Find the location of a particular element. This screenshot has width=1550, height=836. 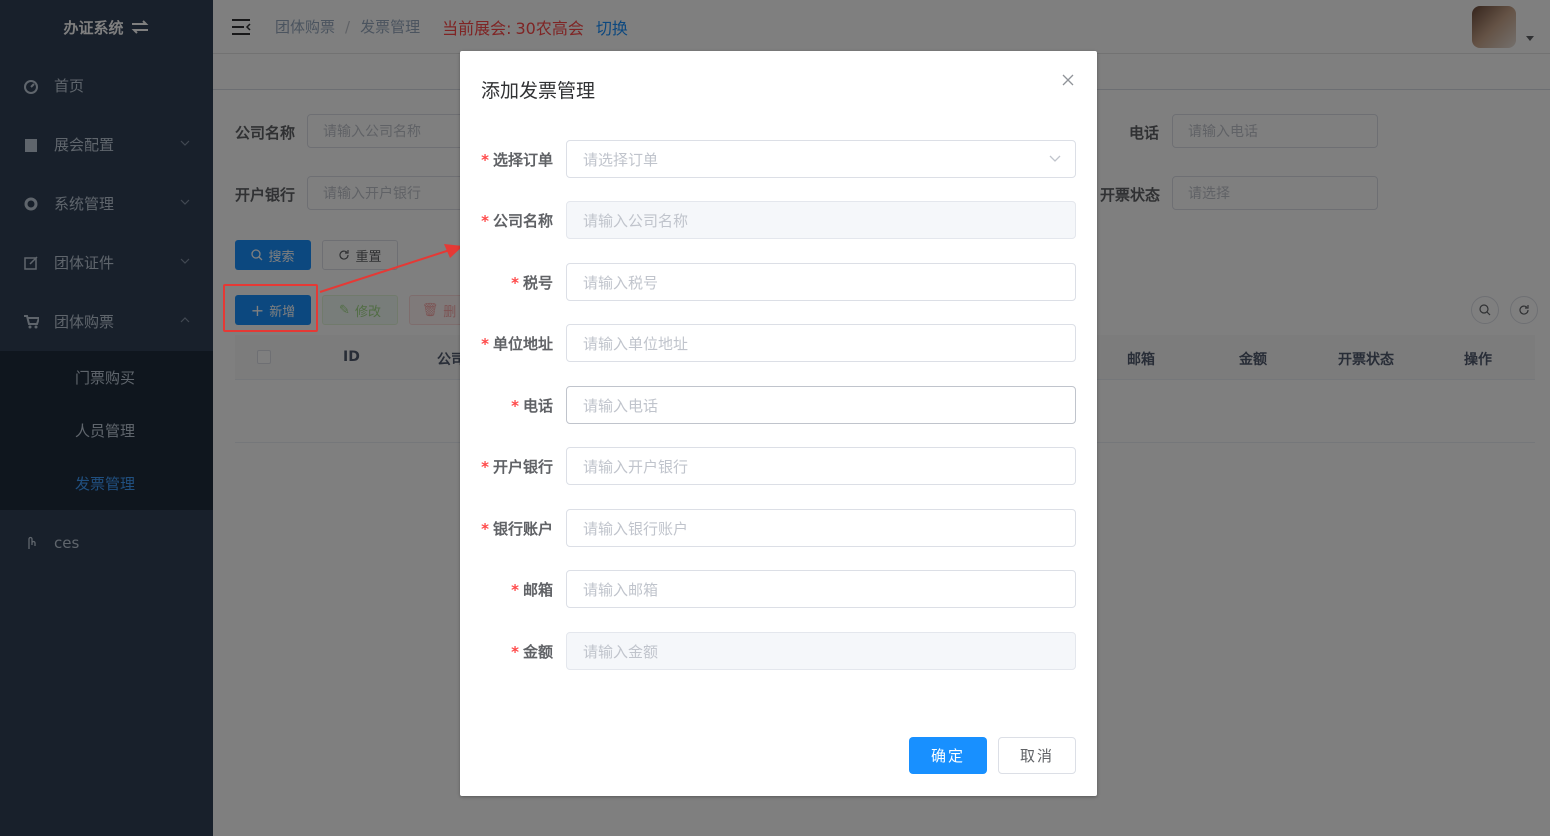

order-select: 请选择订单 is located at coordinates (821, 159).